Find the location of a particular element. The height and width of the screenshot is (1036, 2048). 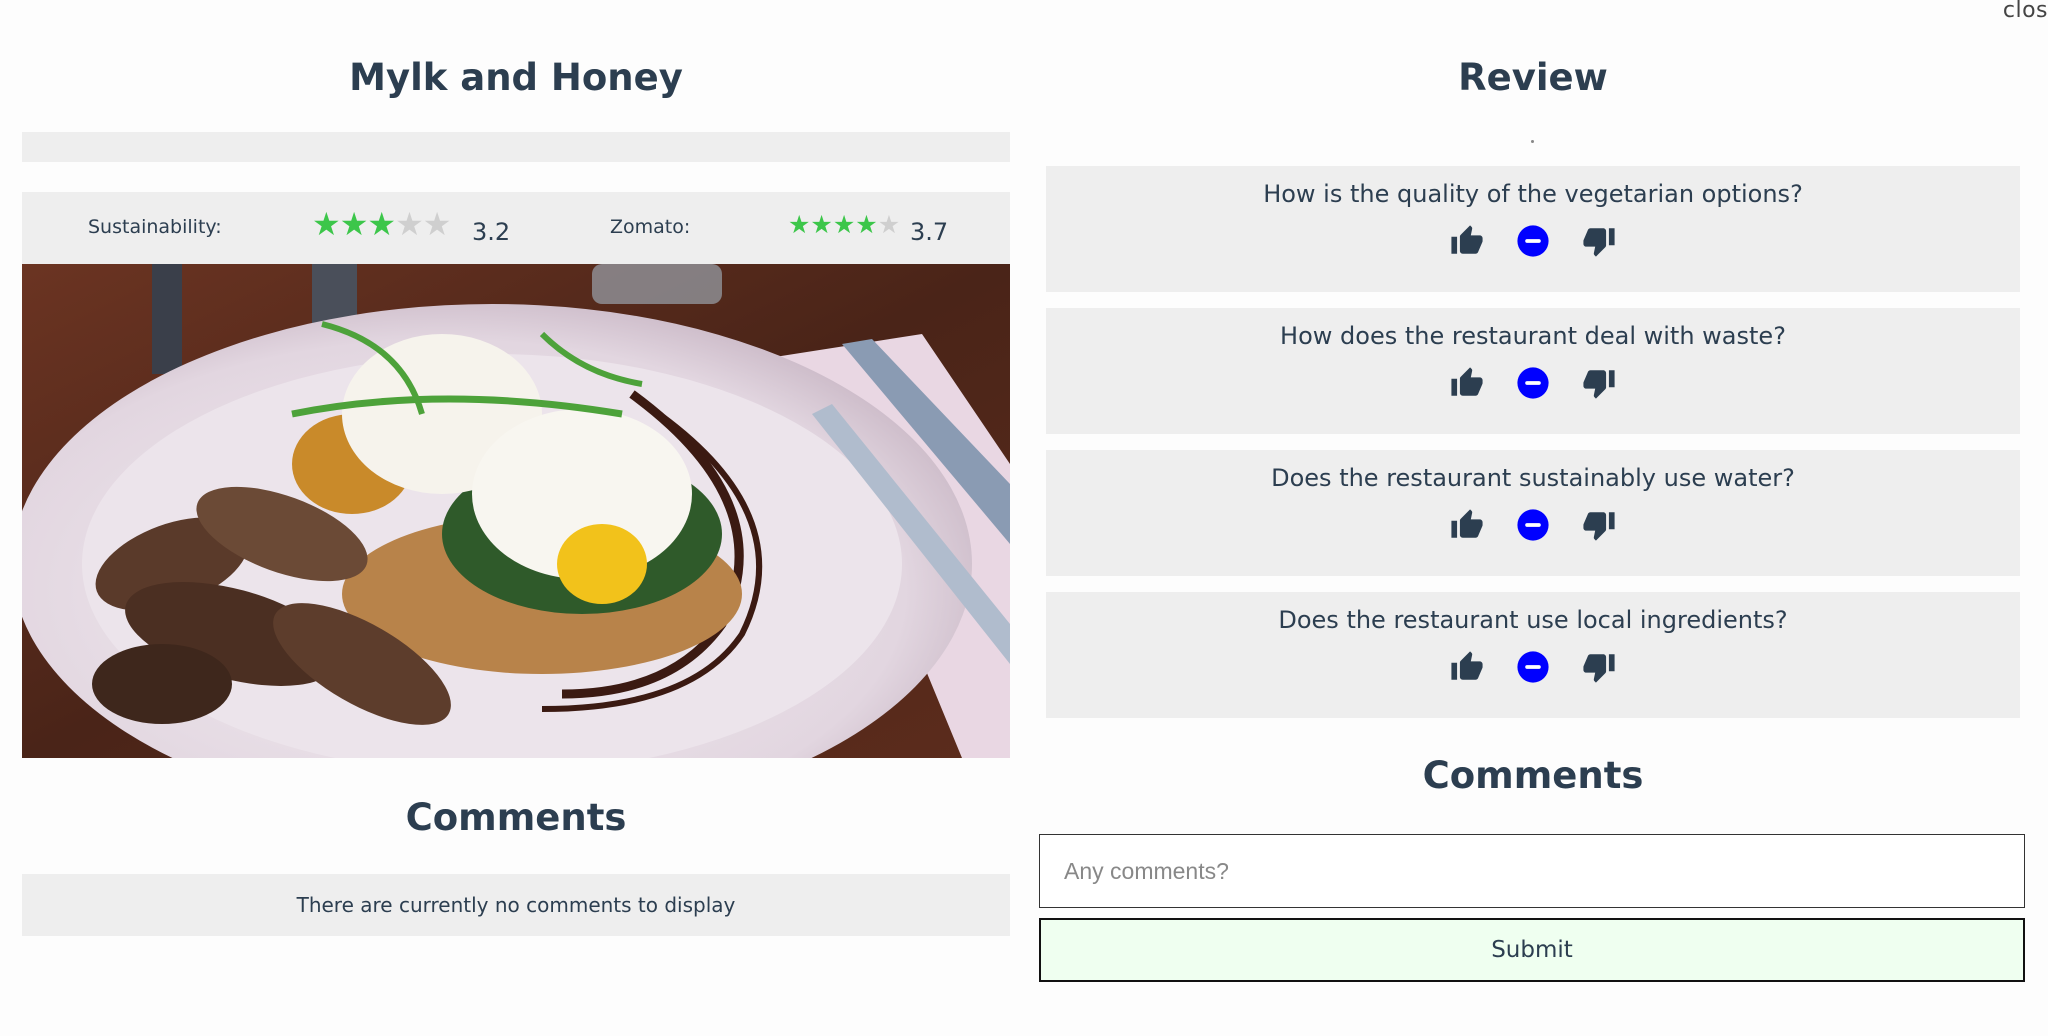

zomato-label: Zomato: is located at coordinates (650, 227).